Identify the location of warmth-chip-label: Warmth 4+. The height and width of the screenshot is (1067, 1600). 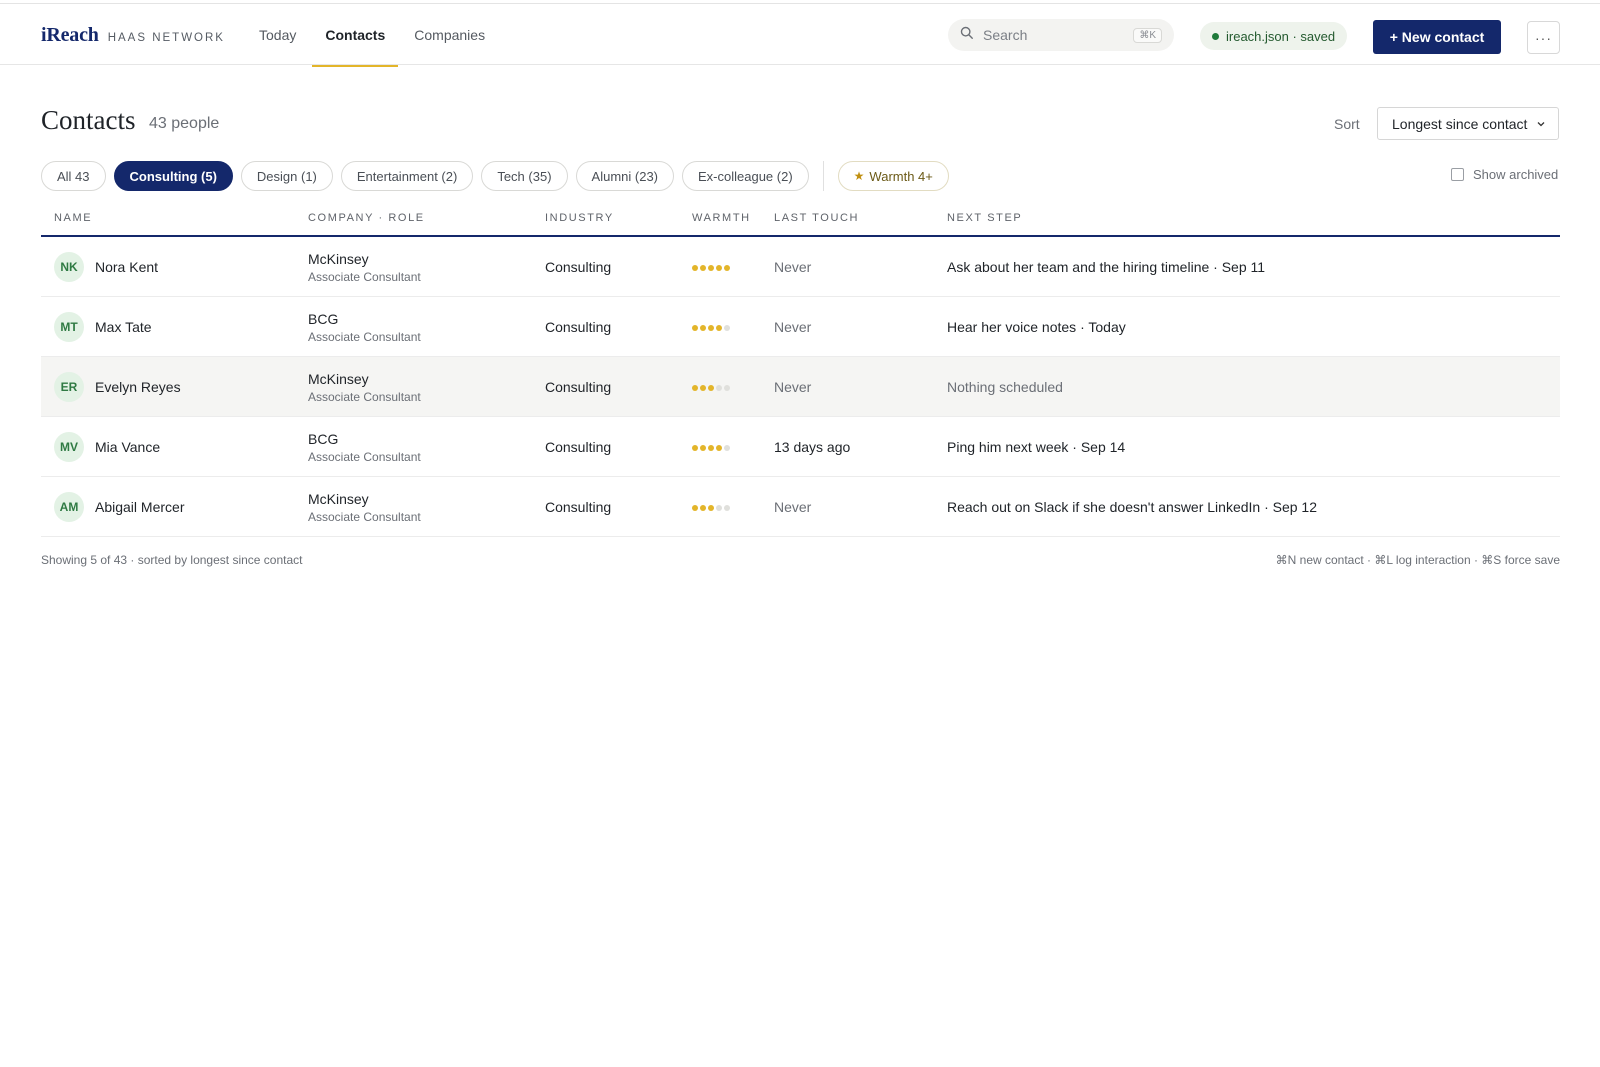
(901, 176).